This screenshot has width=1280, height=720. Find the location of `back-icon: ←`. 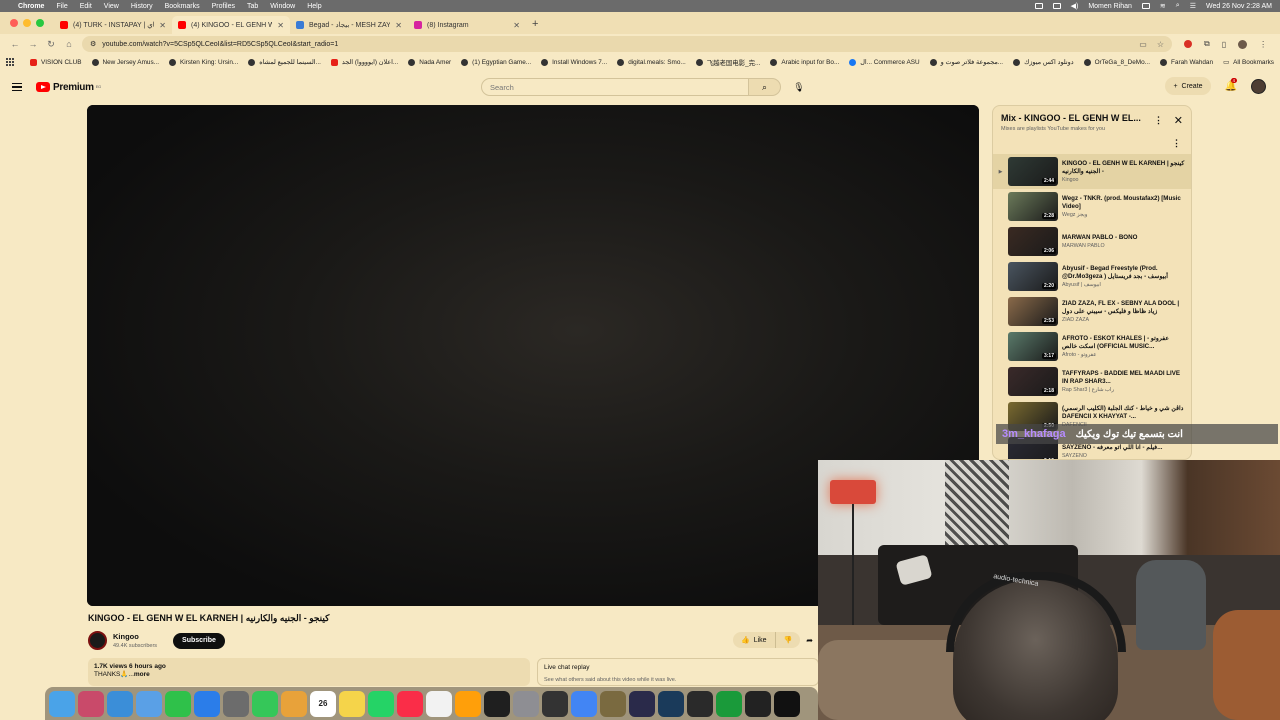

back-icon: ← is located at coordinates (15, 44).